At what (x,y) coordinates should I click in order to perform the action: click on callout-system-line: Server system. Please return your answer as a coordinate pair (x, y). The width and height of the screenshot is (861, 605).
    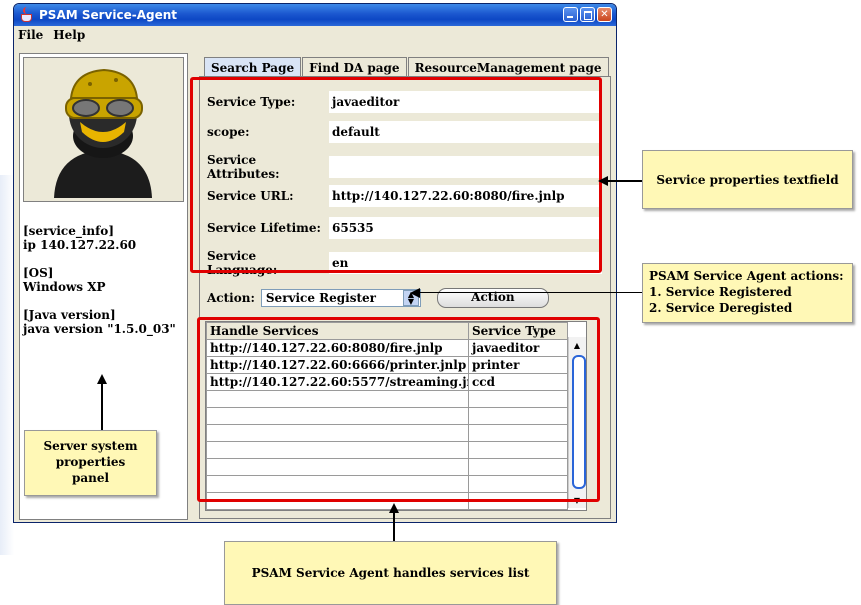
    Looking at the image, I should click on (90, 446).